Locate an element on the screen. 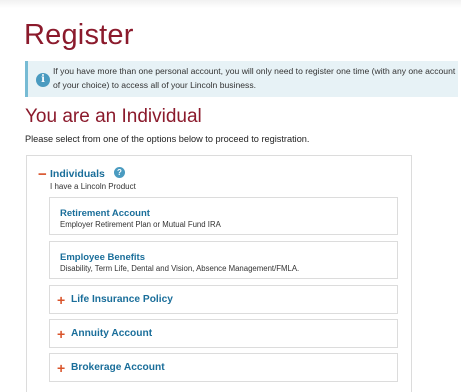 The width and height of the screenshot is (461, 392). section-title: You are an Individual is located at coordinates (113, 116).